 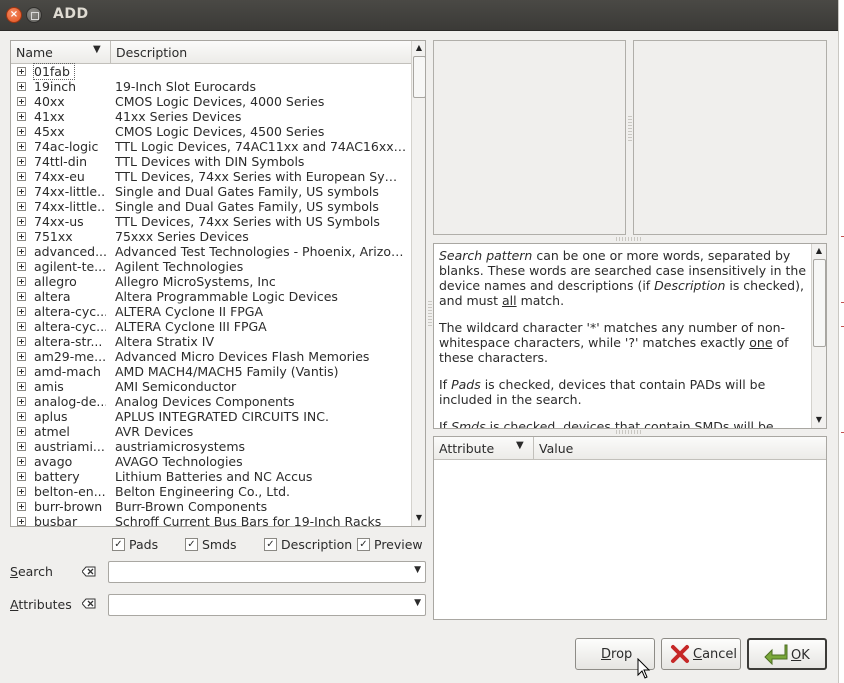 What do you see at coordinates (211, 71) in the screenshot?
I see `tree-row: 01fab` at bounding box center [211, 71].